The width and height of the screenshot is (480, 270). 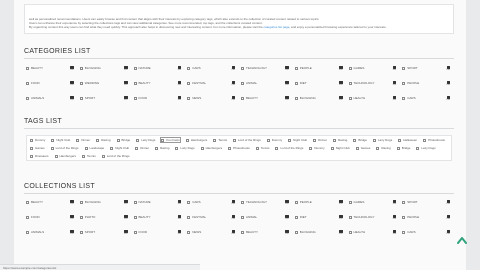 I want to click on collection-checkbox: DIET, so click(x=300, y=217).